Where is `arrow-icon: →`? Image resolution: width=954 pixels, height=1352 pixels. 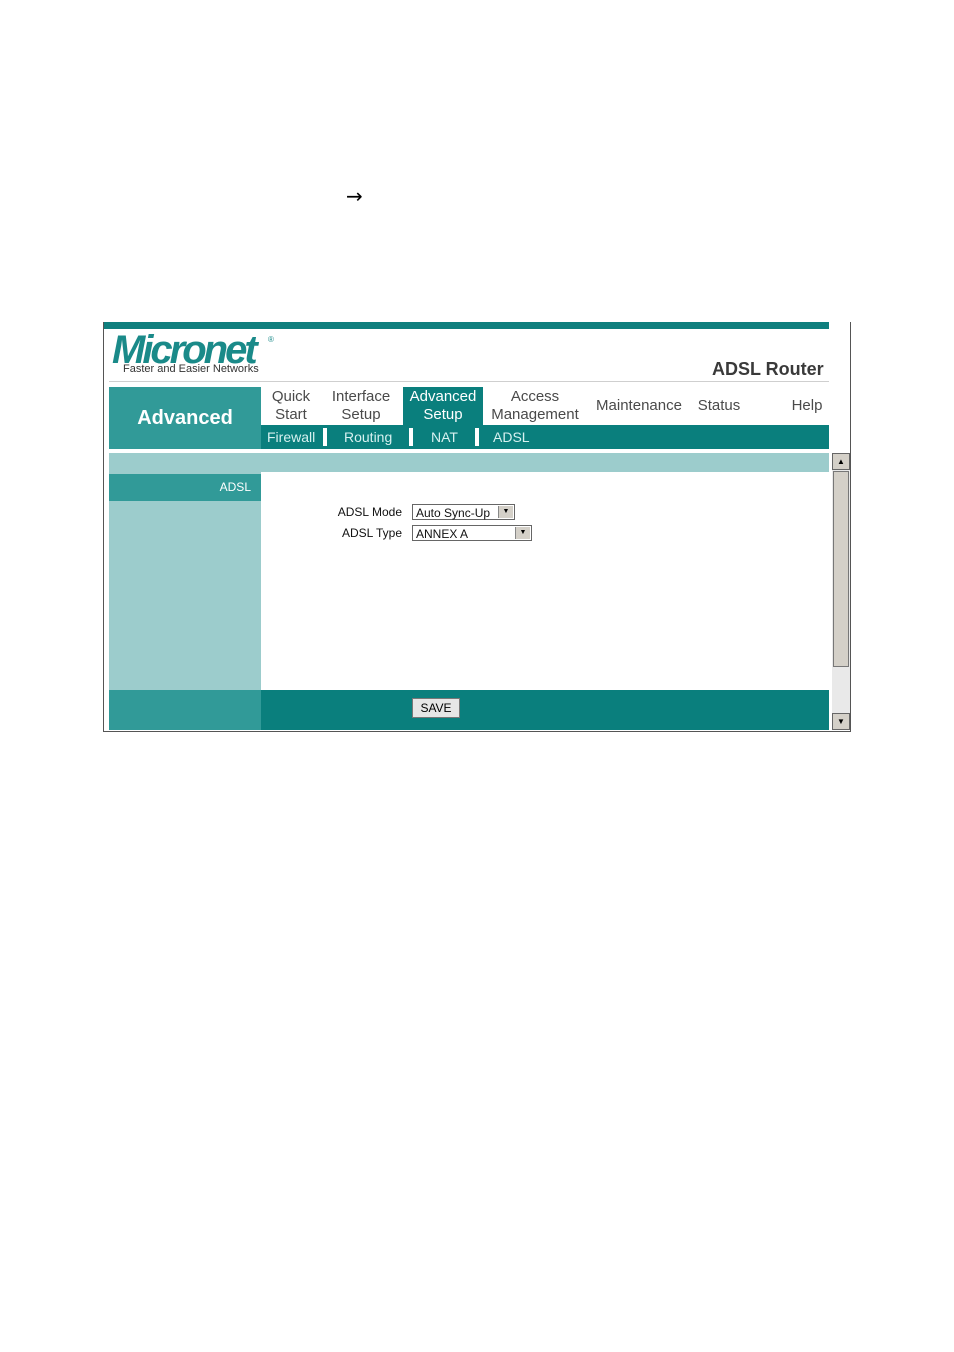 arrow-icon: → is located at coordinates (354, 196).